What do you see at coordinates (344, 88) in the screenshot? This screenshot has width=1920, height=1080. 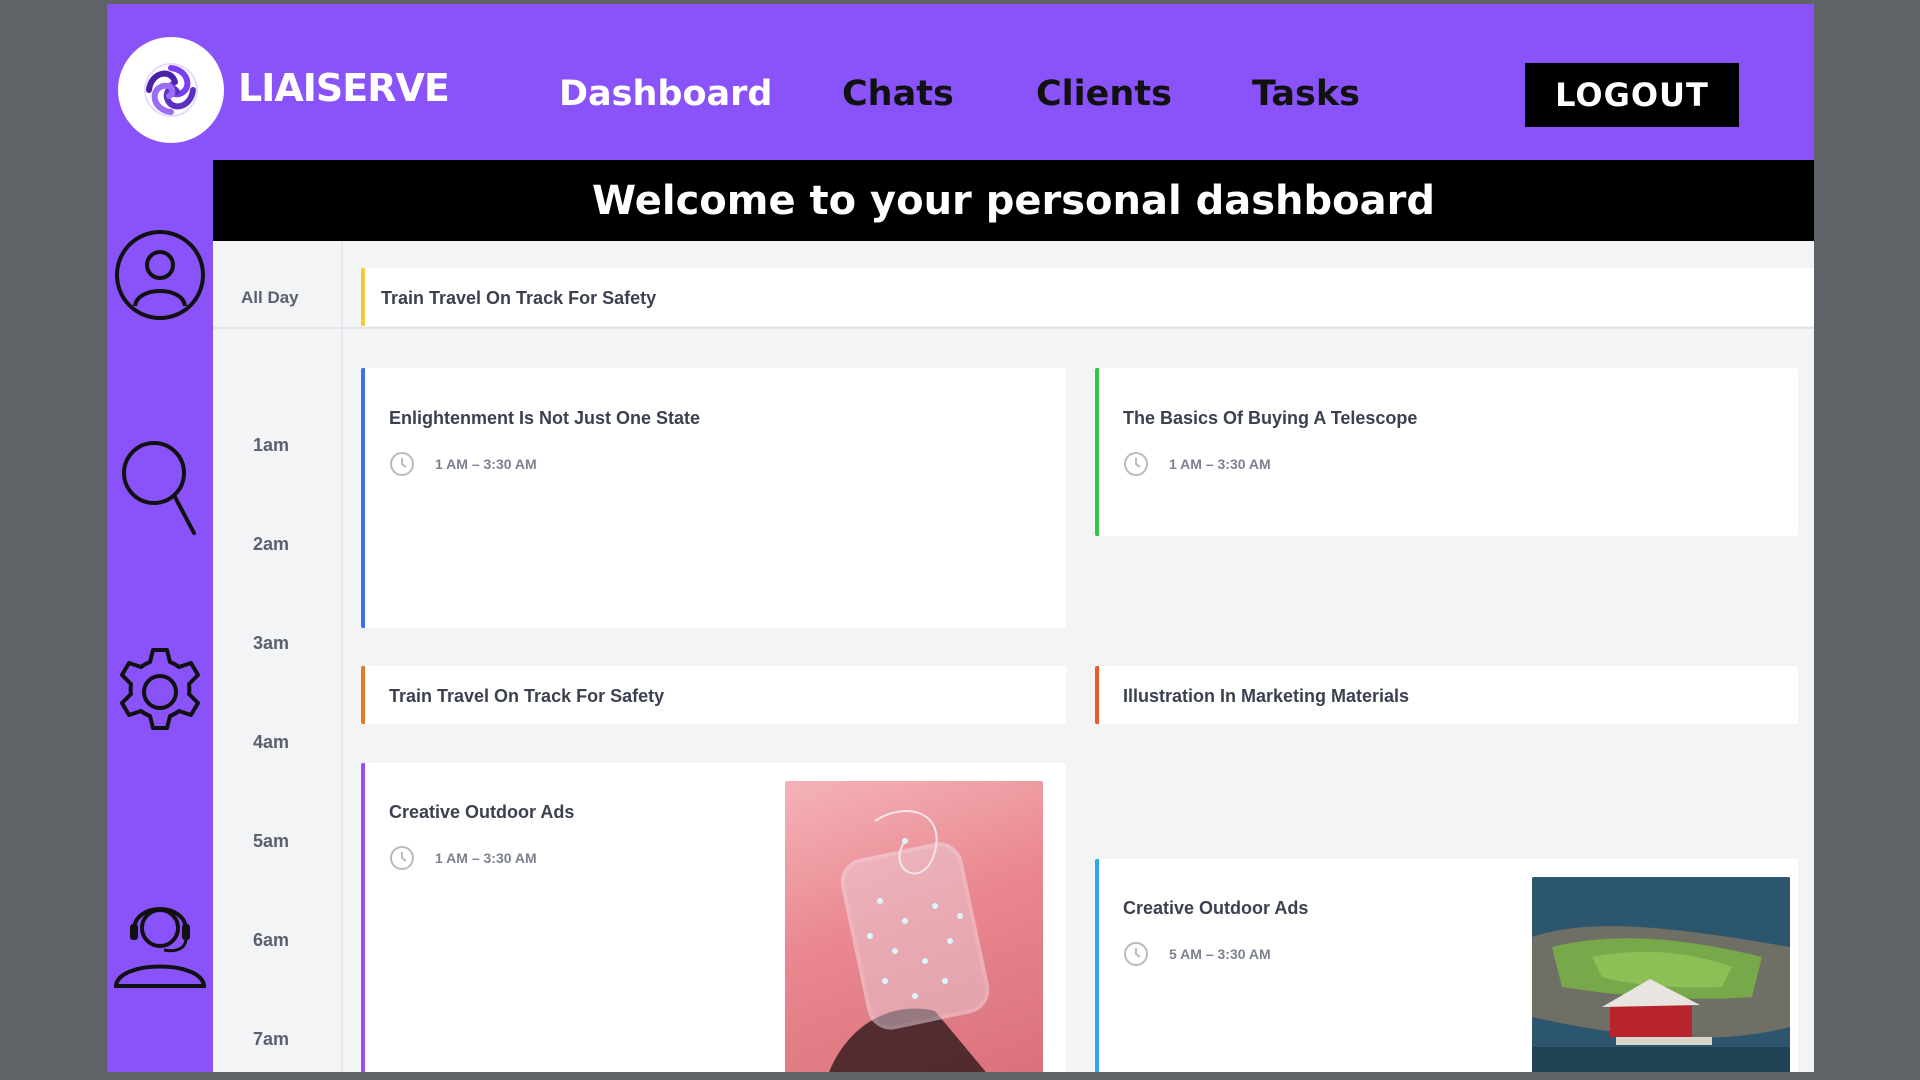 I see `brand-name: LIAISERVE` at bounding box center [344, 88].